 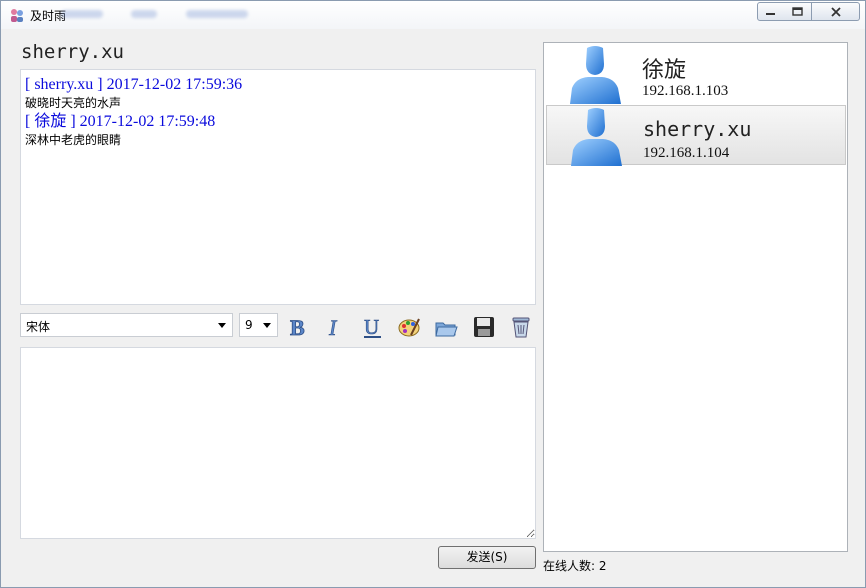 I want to click on user-name: 徐旋, so click(x=664, y=70).